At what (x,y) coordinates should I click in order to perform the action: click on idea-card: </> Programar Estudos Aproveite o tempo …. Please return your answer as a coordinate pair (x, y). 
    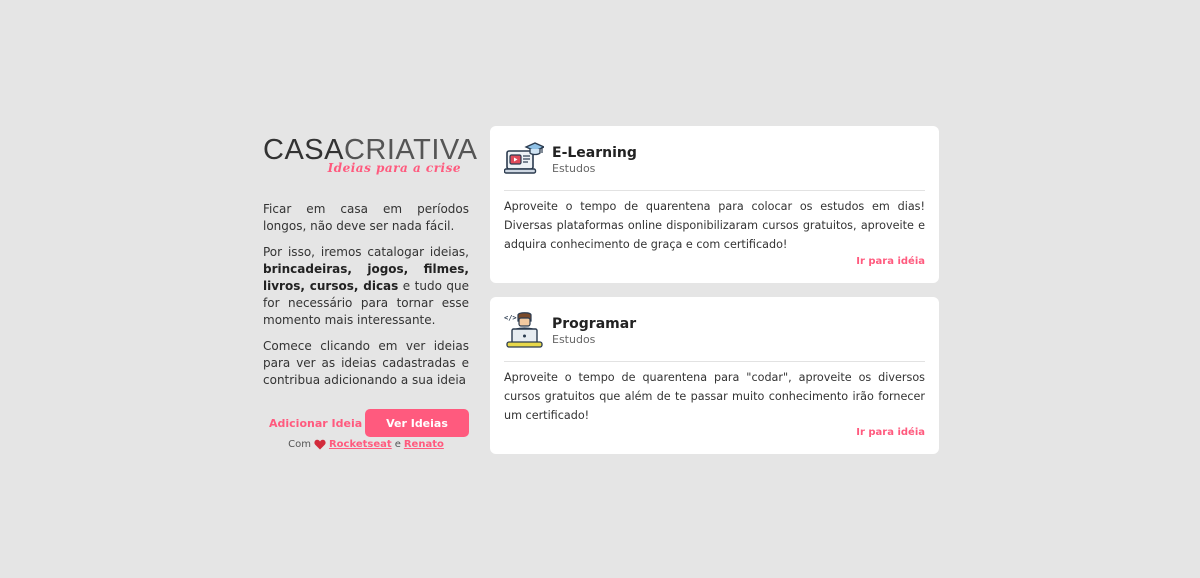
    Looking at the image, I should click on (714, 375).